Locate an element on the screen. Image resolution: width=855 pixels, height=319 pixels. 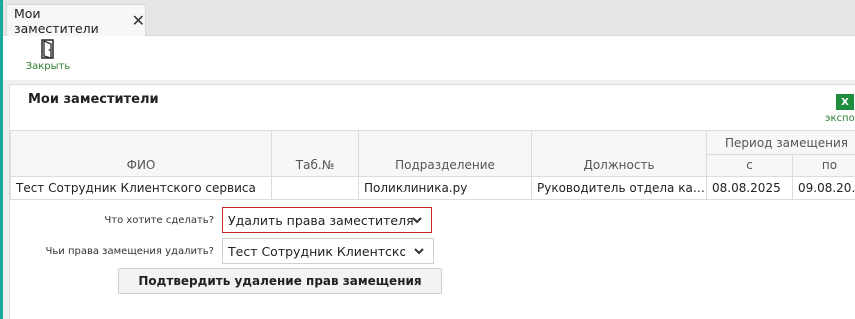
tab-label: Мои заместители is located at coordinates (56, 20).